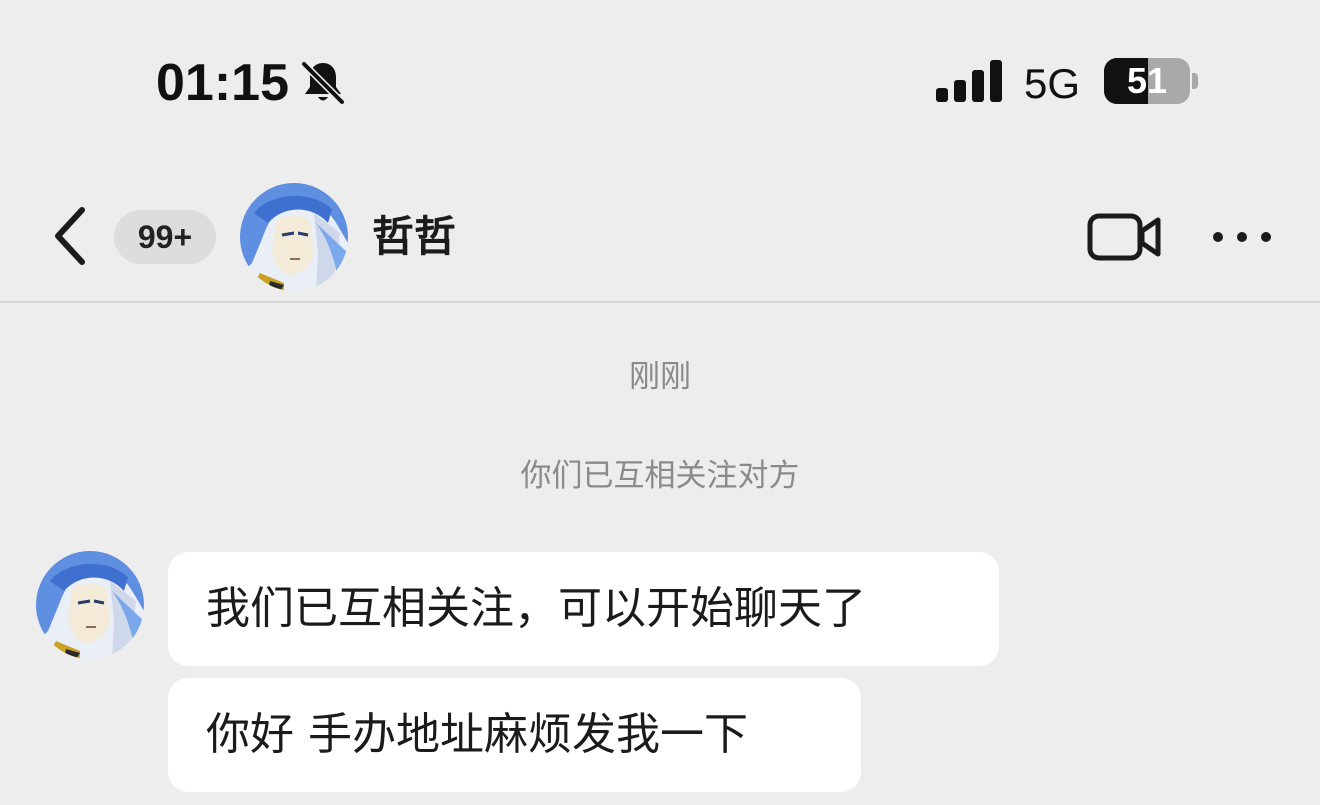  Describe the element at coordinates (414, 237) in the screenshot. I see `contact-name: 哲哲` at that location.